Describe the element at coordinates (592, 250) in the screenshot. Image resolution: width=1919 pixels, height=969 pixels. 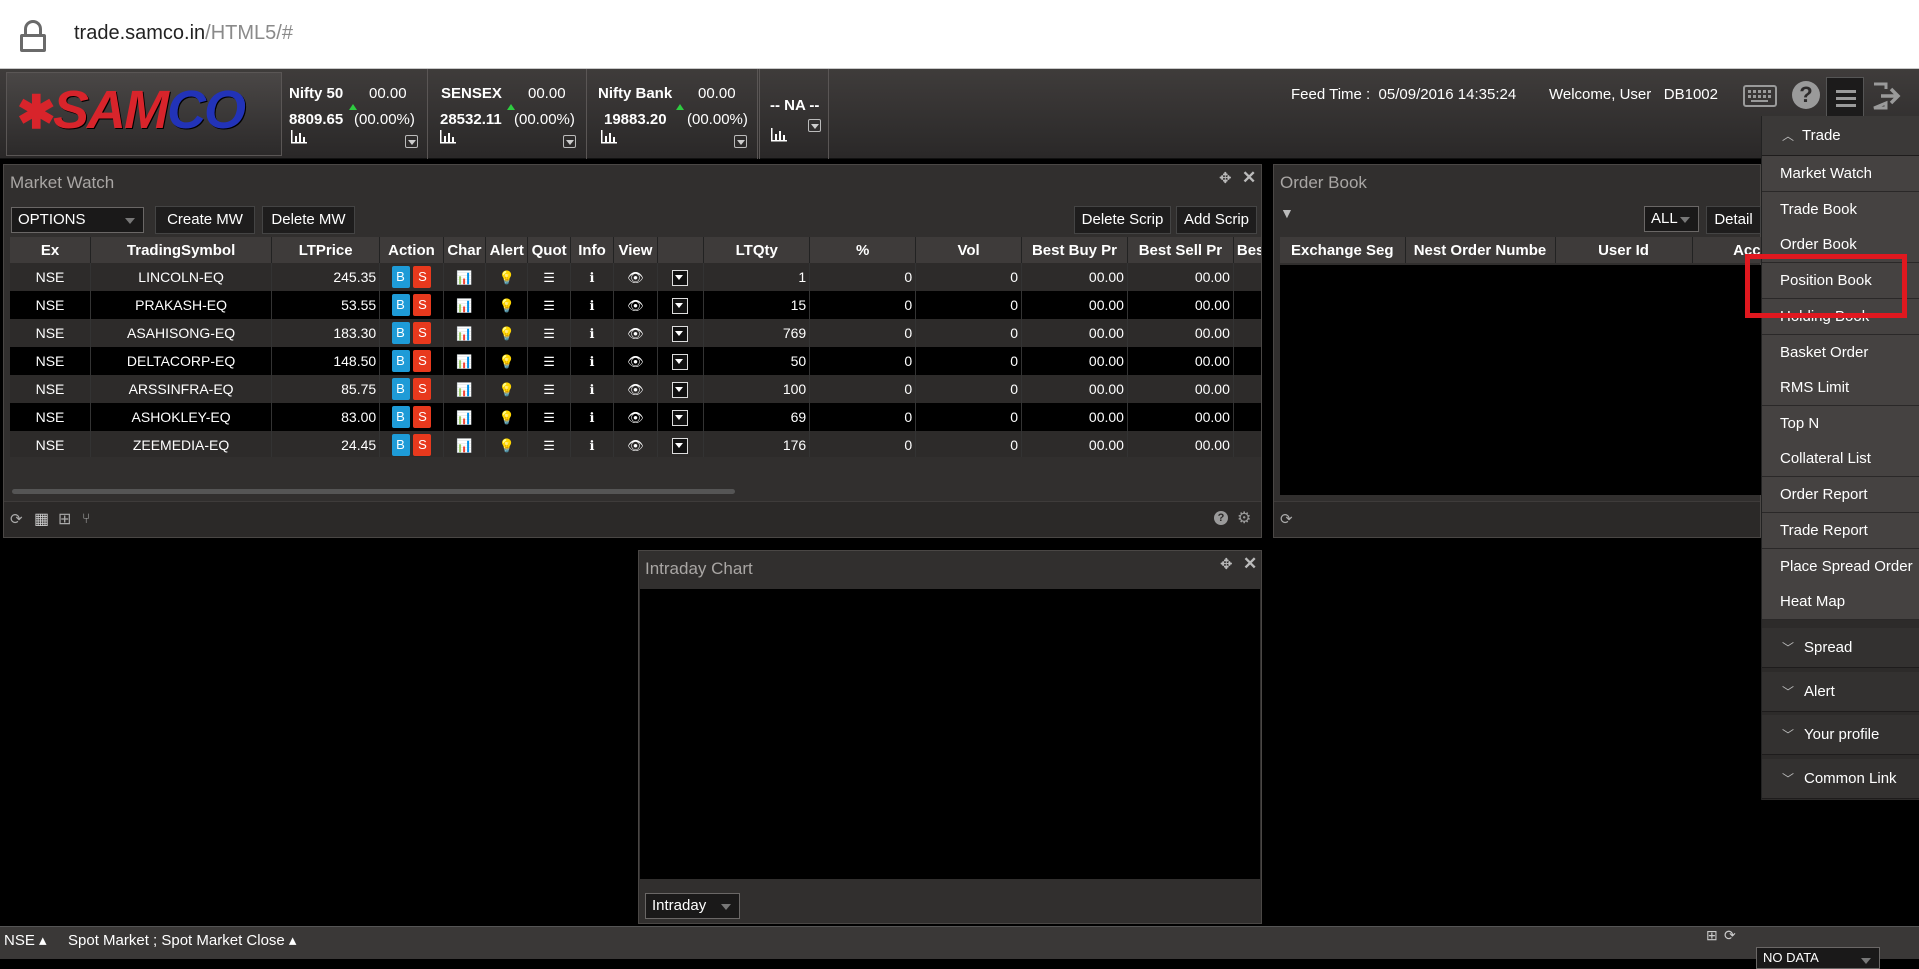
I see `column-header: Info` at that location.